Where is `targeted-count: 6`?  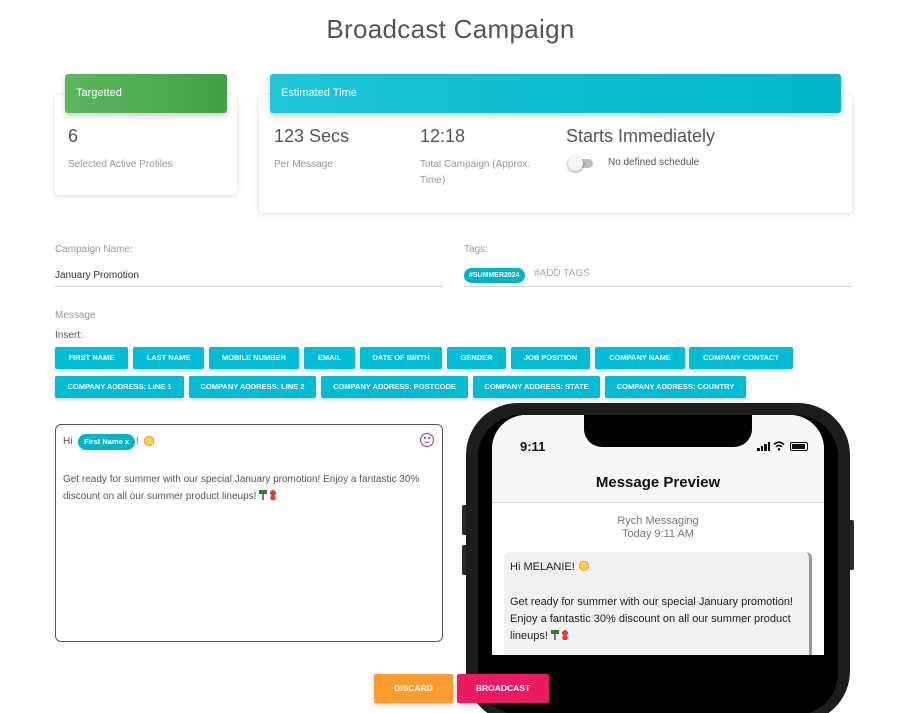
targeted-count: 6 is located at coordinates (73, 136).